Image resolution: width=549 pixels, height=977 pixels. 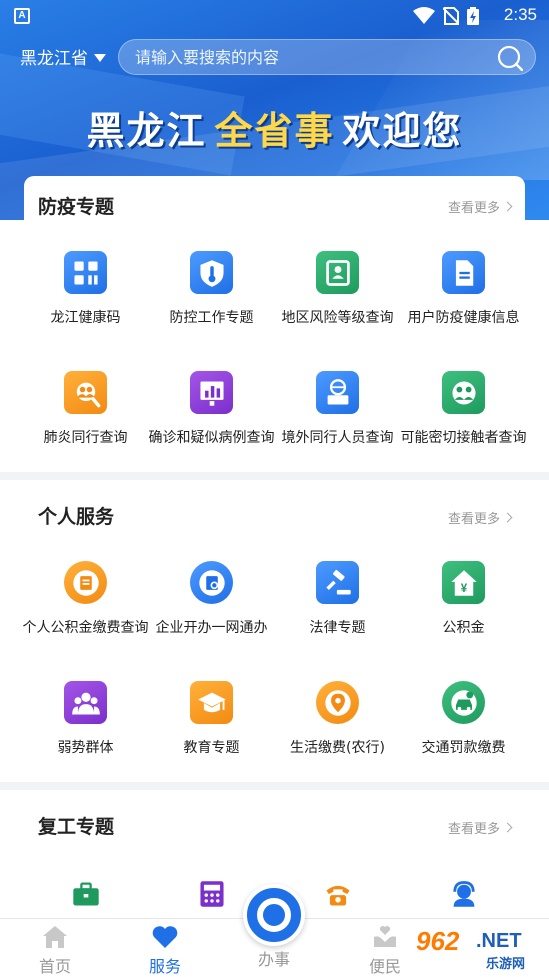 I want to click on site-watermark: 962 .NET 乐游网, so click(x=477, y=948).